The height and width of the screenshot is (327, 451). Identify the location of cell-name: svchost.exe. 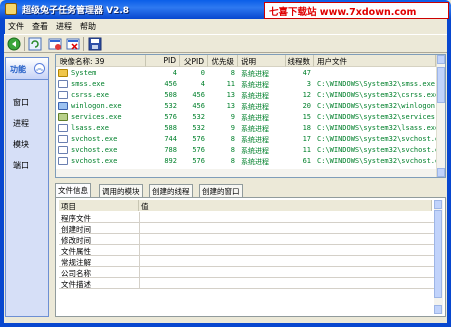
(94, 150).